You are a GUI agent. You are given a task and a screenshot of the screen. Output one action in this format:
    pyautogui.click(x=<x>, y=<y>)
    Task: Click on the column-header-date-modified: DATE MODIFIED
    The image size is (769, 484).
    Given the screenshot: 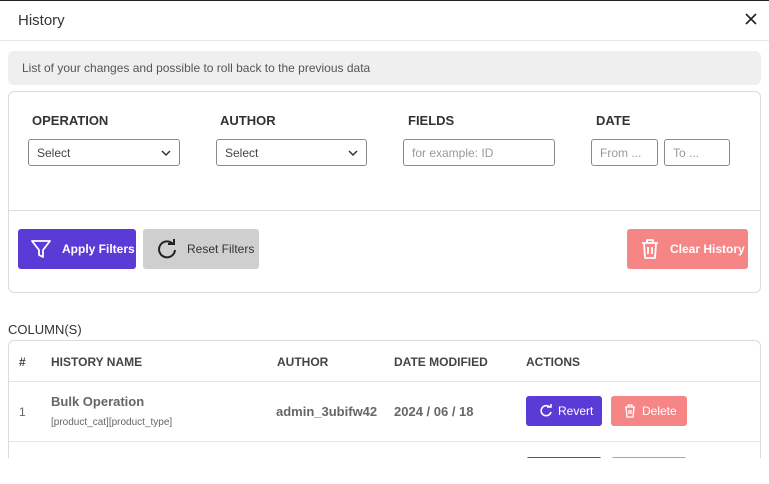 What is the action you would take?
    pyautogui.click(x=441, y=362)
    